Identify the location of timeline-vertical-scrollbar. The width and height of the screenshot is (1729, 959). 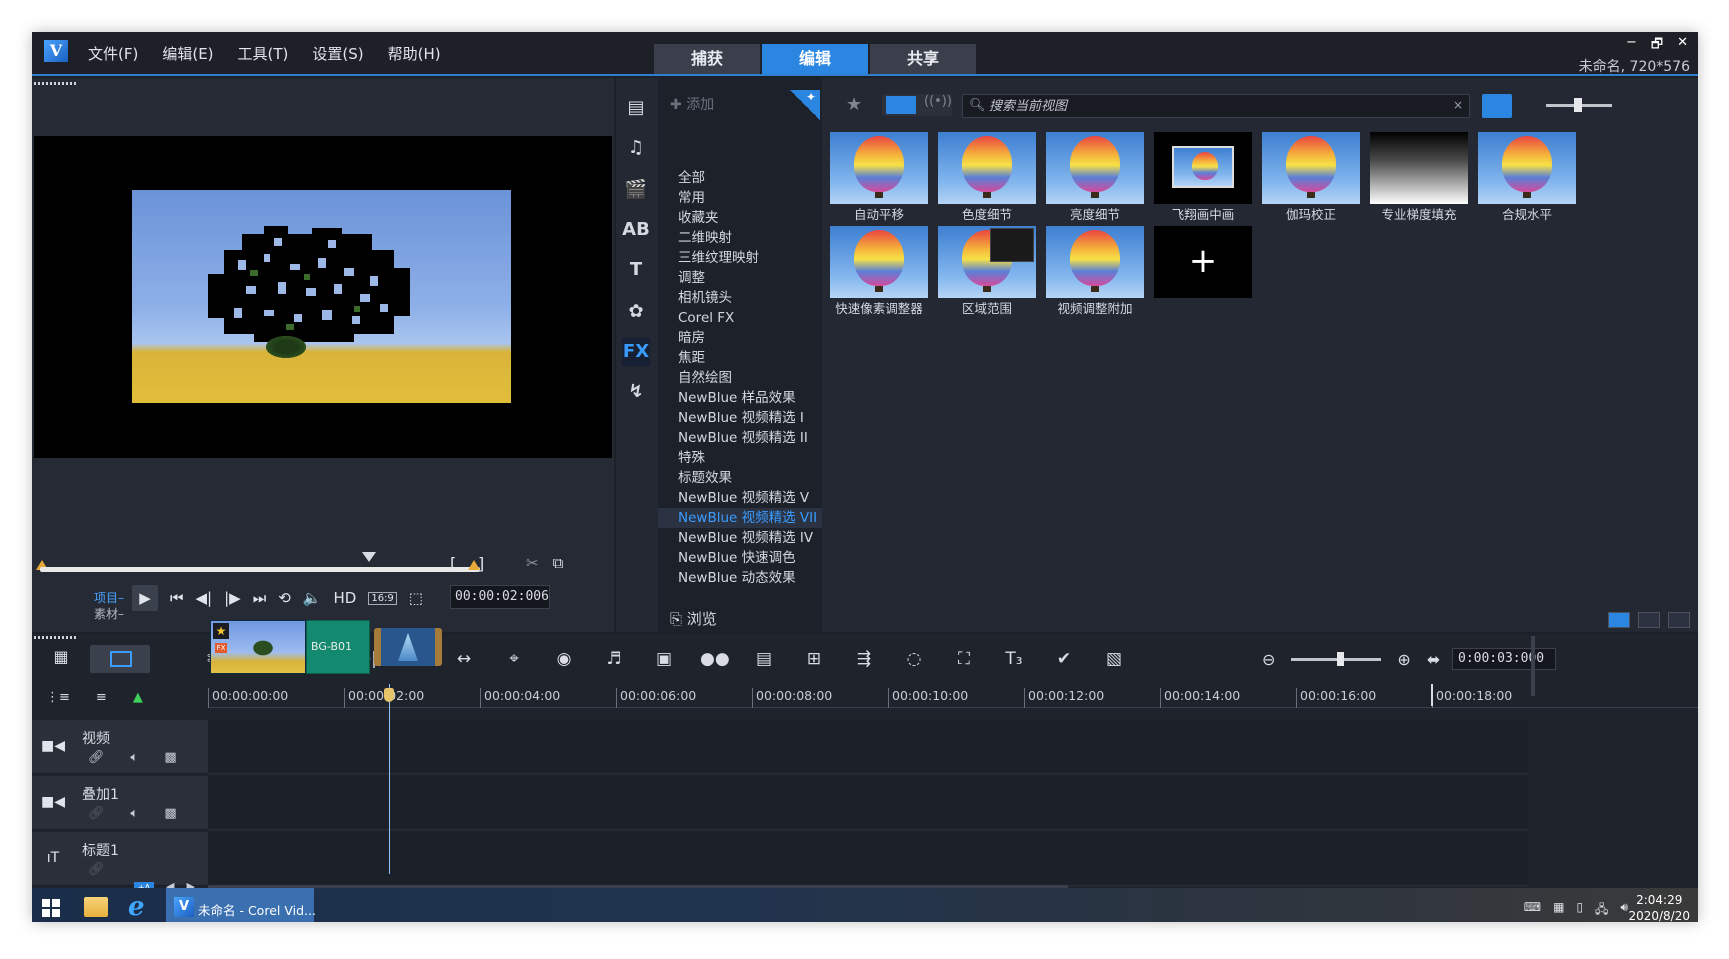
(1533, 708).